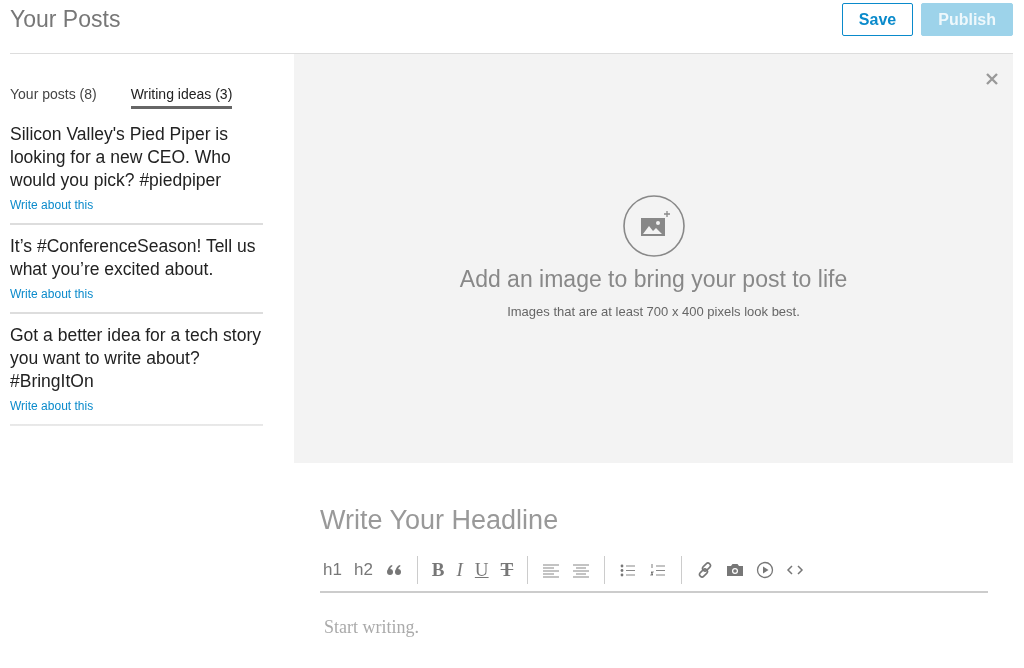  What do you see at coordinates (653, 226) in the screenshot?
I see `add-image-icon` at bounding box center [653, 226].